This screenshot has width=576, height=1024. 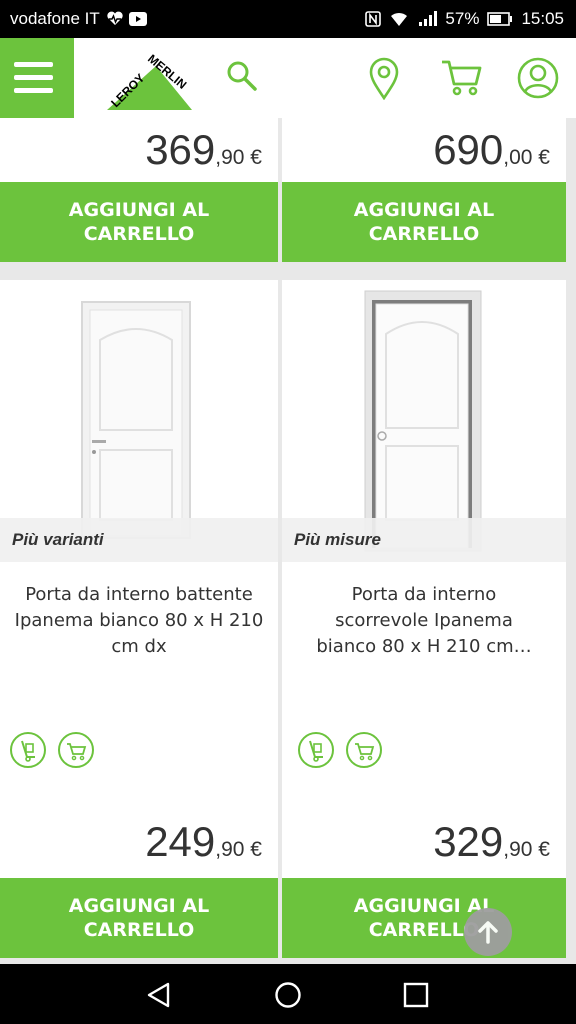 What do you see at coordinates (180, 841) in the screenshot?
I see `price-integer: 249` at bounding box center [180, 841].